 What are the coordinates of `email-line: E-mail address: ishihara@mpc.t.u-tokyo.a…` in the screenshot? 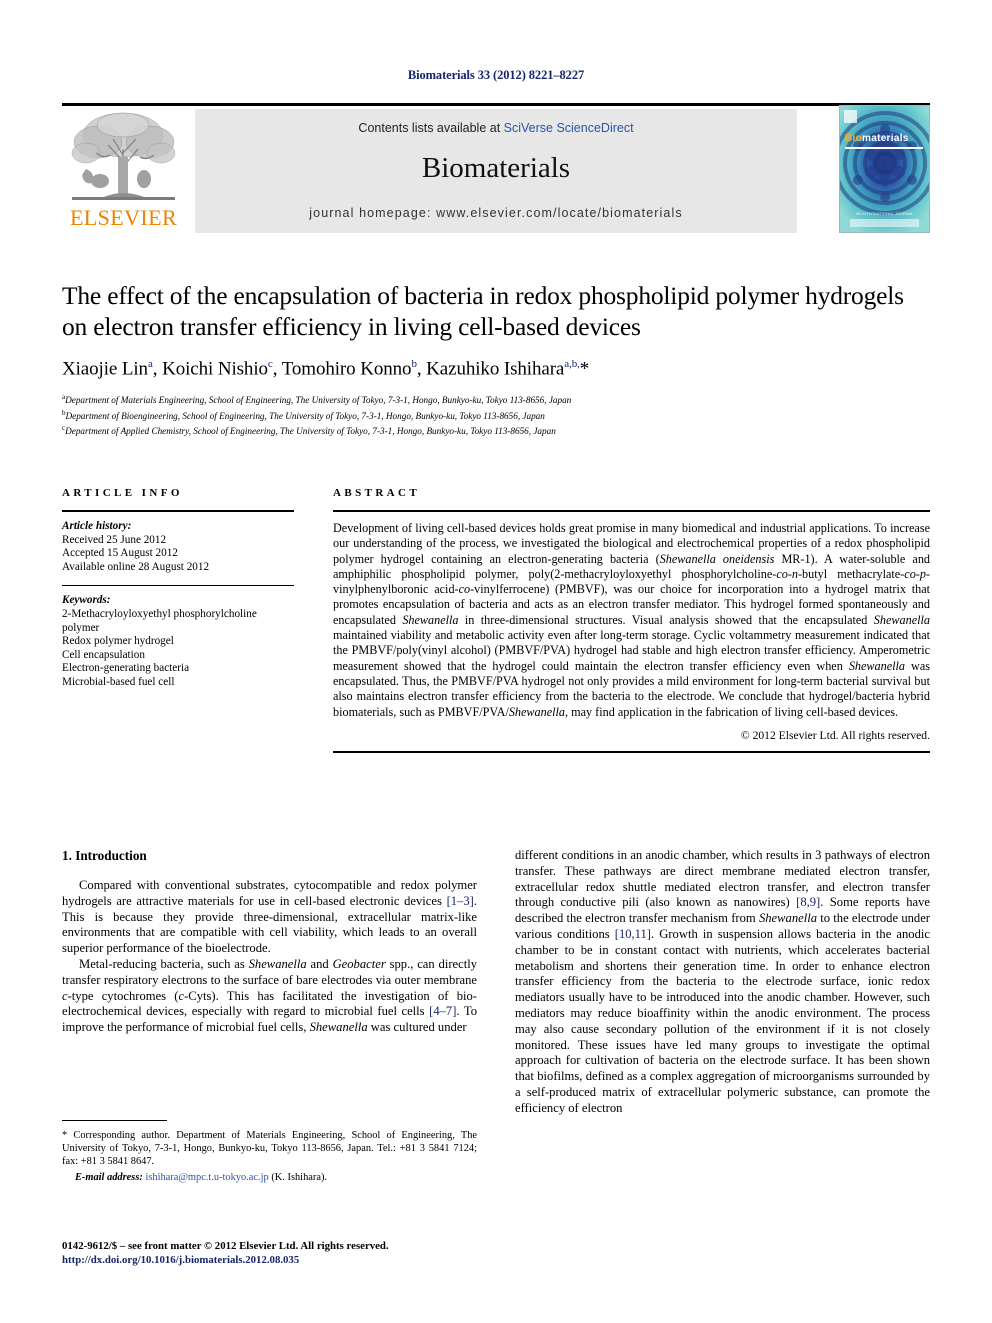 It's located at (269, 1177).